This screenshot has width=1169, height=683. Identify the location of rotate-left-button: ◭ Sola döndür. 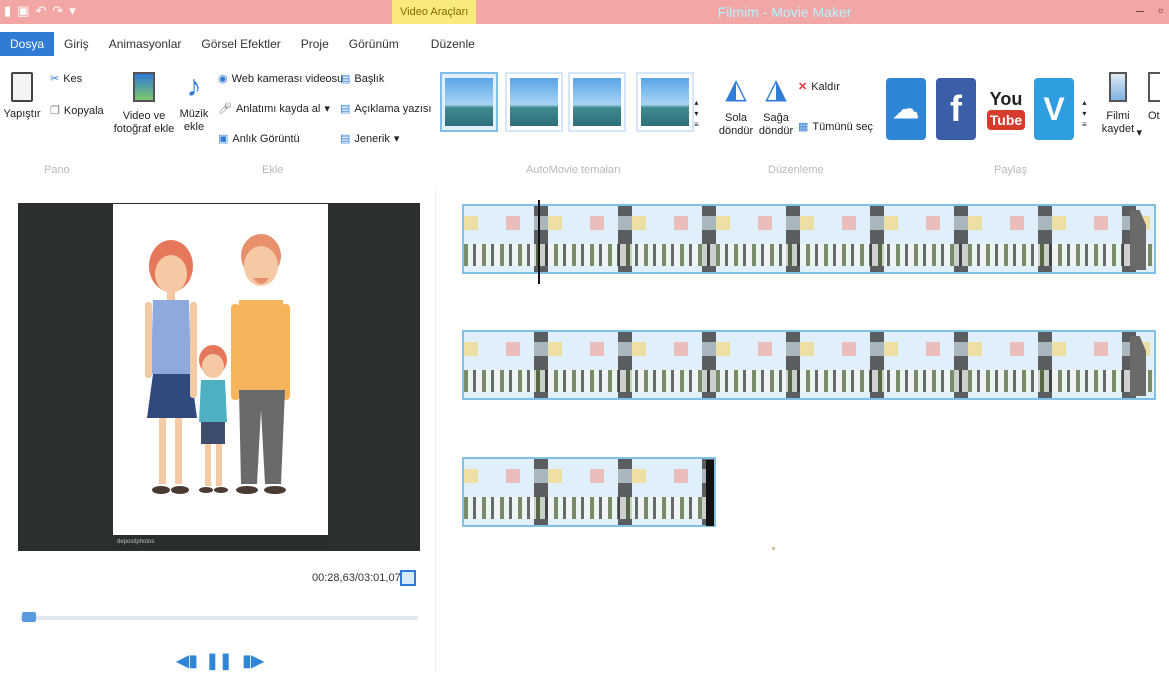
(736, 105).